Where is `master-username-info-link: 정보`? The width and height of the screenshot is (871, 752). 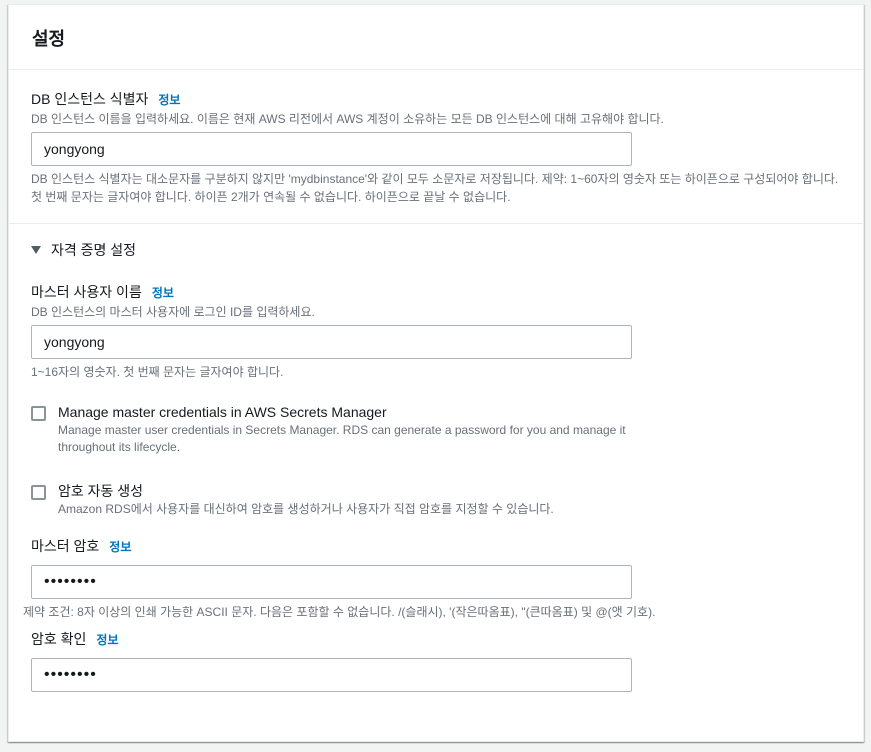
master-username-info-link: 정보 is located at coordinates (163, 292).